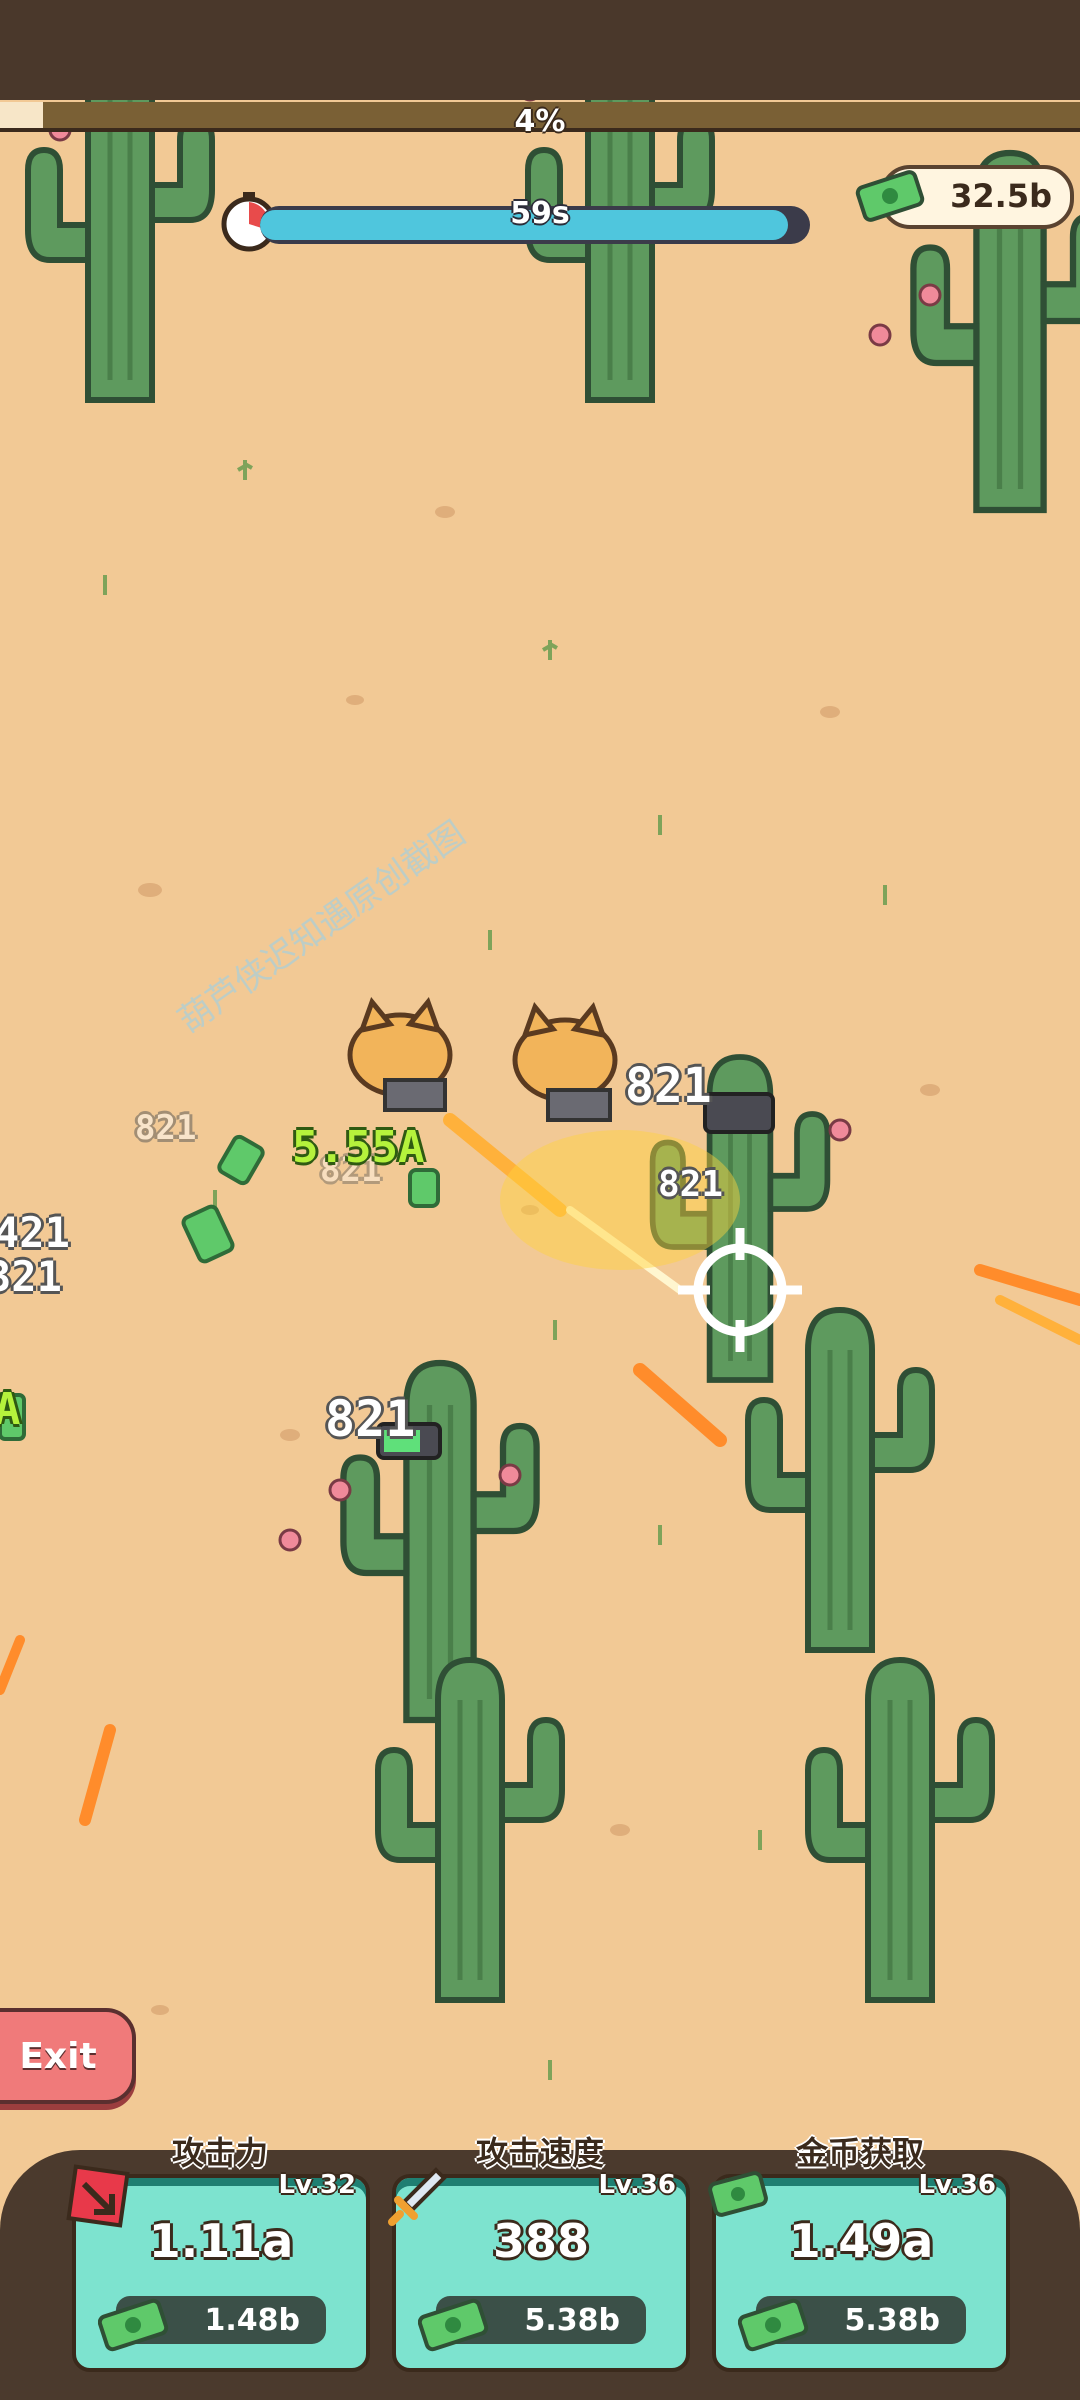 This screenshot has height=2400, width=1080. I want to click on top-bar, so click(540, 50).